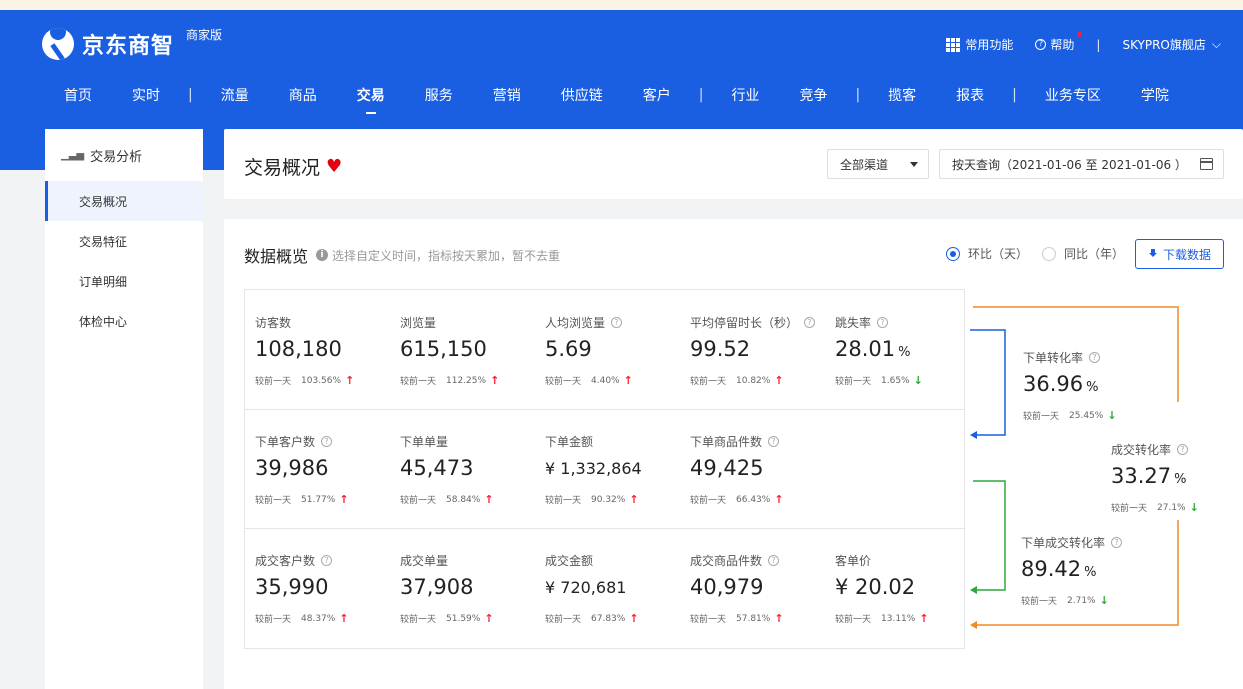  Describe the element at coordinates (78, 95) in the screenshot. I see `nav-item-home: 首页` at that location.